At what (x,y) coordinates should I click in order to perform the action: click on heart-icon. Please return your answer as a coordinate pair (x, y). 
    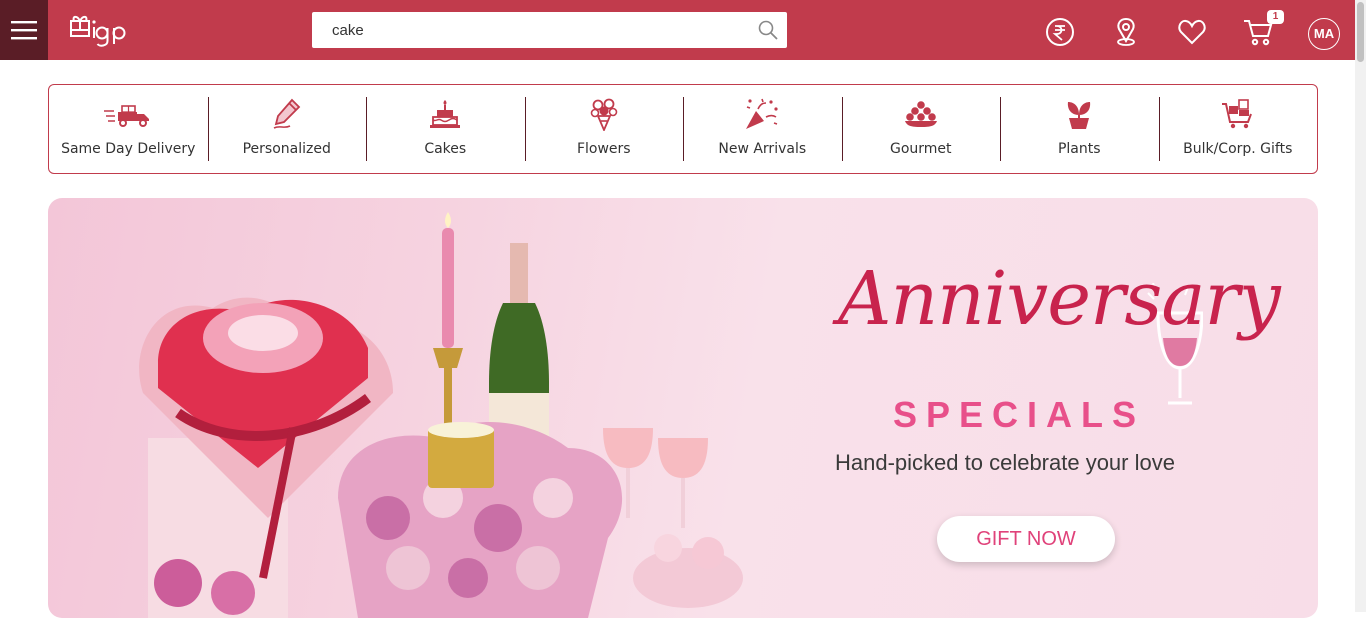
    Looking at the image, I should click on (1192, 32).